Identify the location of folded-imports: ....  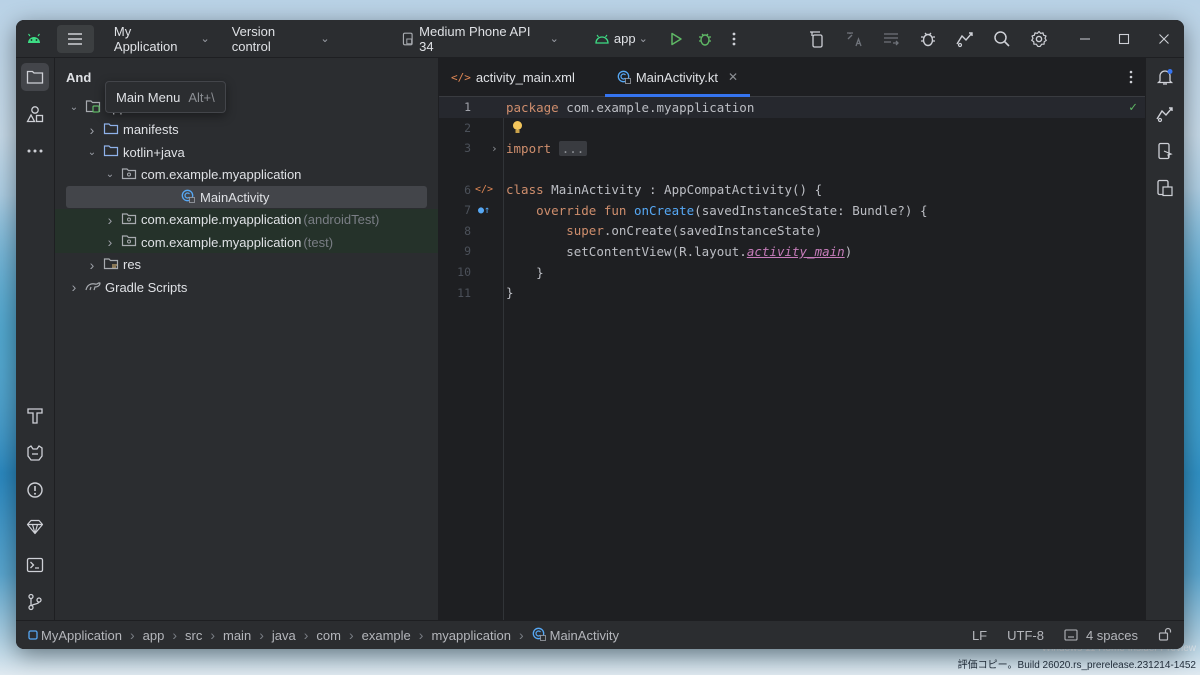
(573, 148).